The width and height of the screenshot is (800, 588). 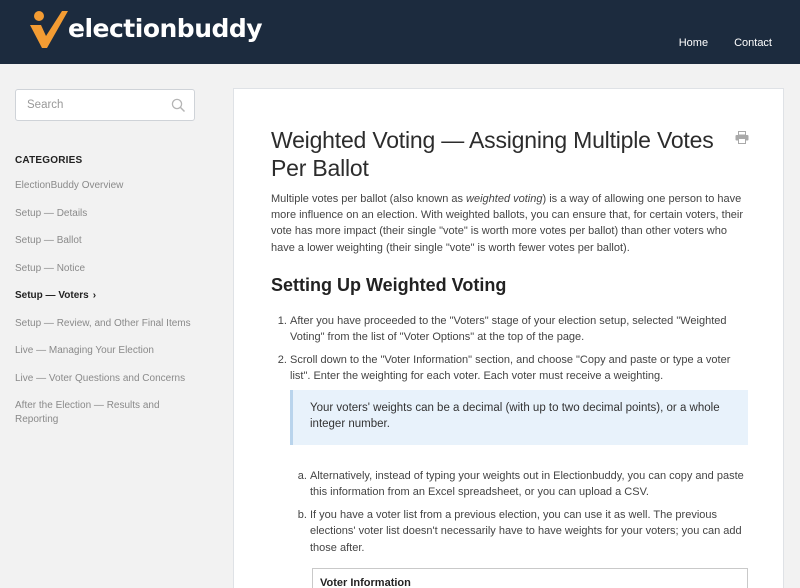 I want to click on categories-heading: CATEGORIES, so click(x=49, y=160).